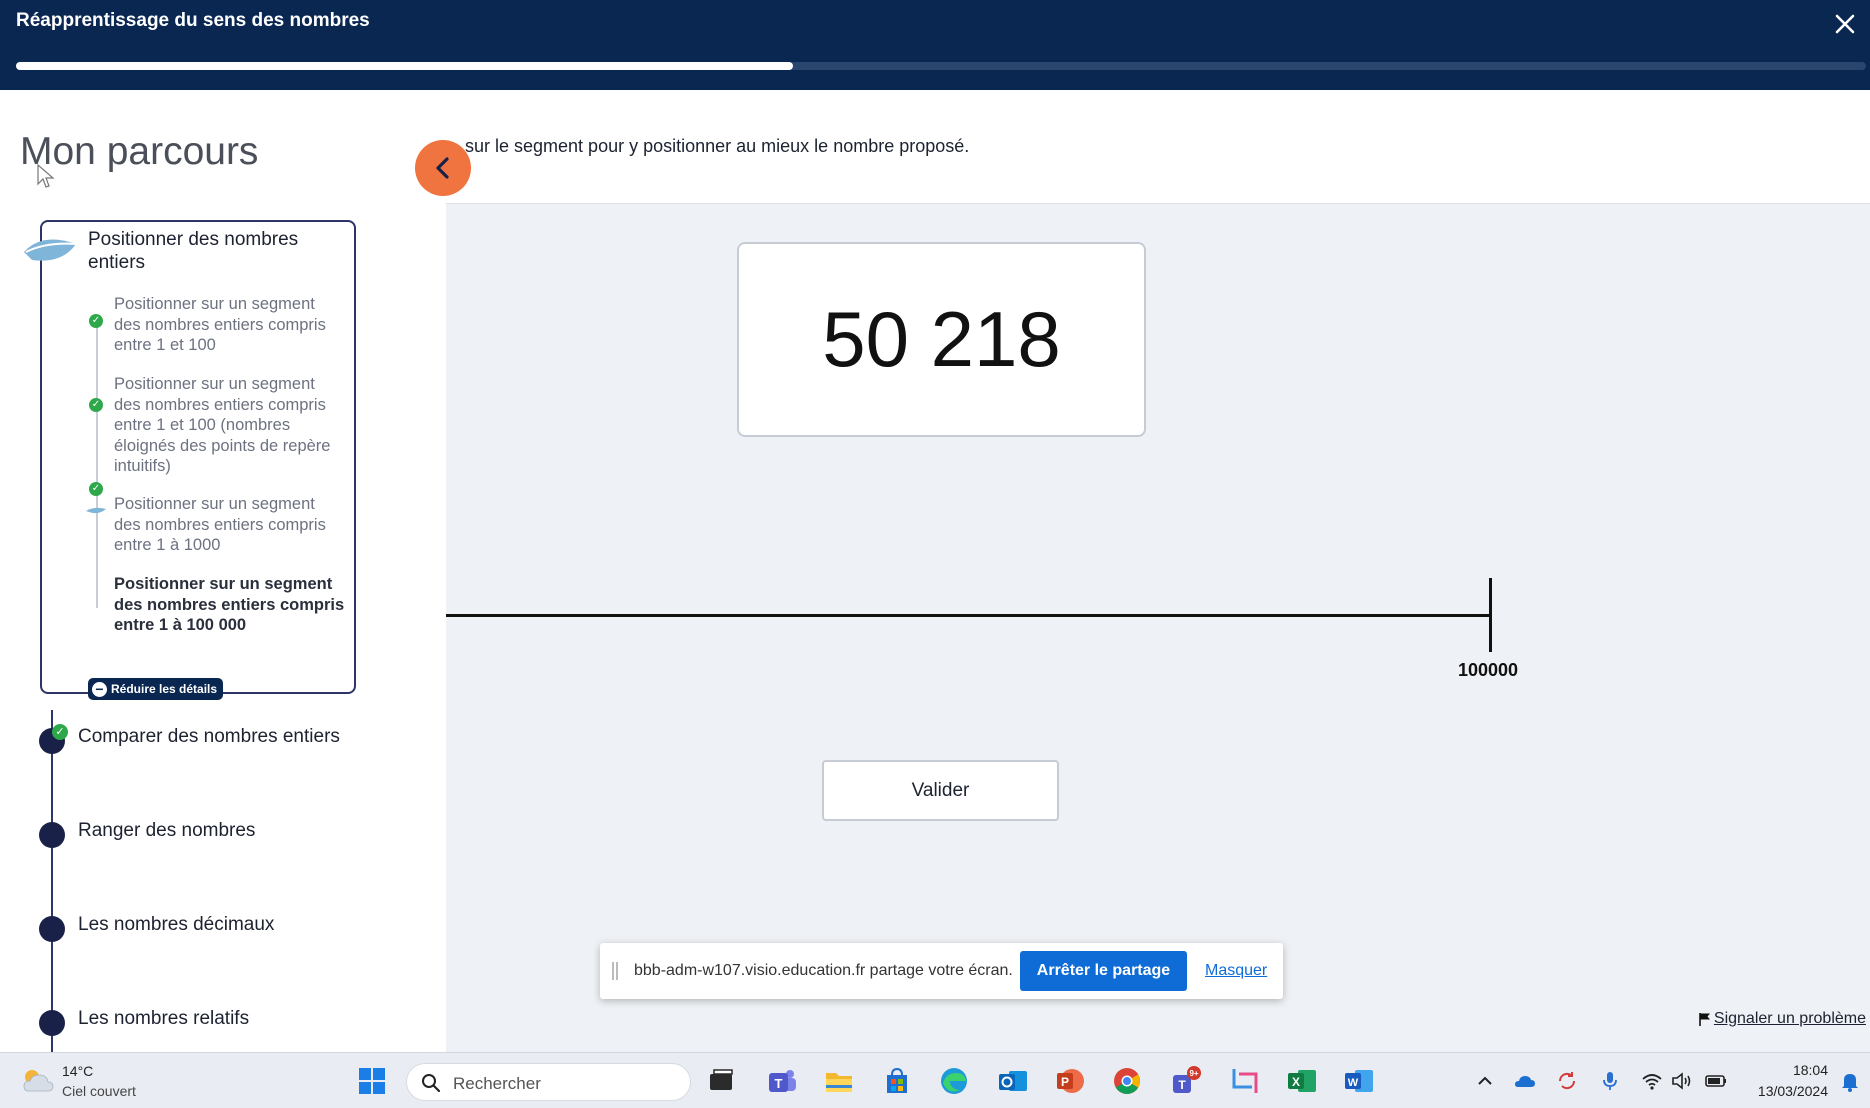  Describe the element at coordinates (52, 909) in the screenshot. I see `timeline-line` at that location.